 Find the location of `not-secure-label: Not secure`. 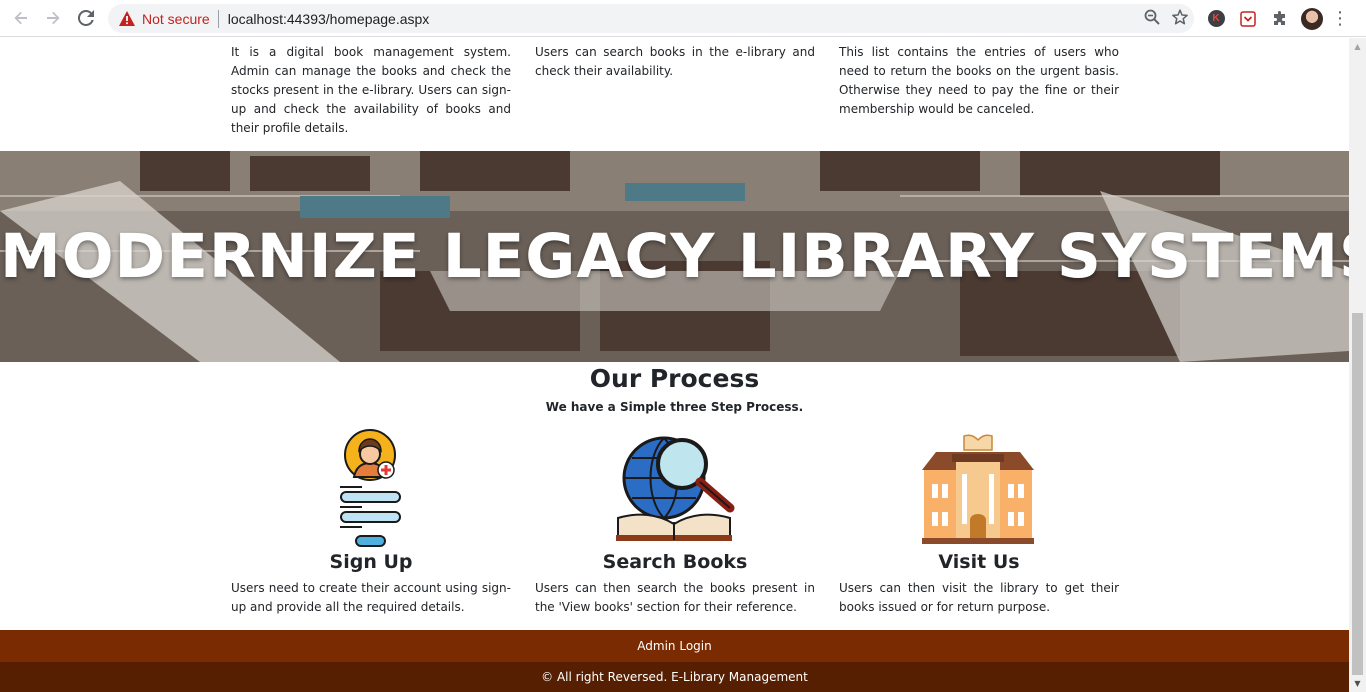

not-secure-label: Not secure is located at coordinates (176, 19).